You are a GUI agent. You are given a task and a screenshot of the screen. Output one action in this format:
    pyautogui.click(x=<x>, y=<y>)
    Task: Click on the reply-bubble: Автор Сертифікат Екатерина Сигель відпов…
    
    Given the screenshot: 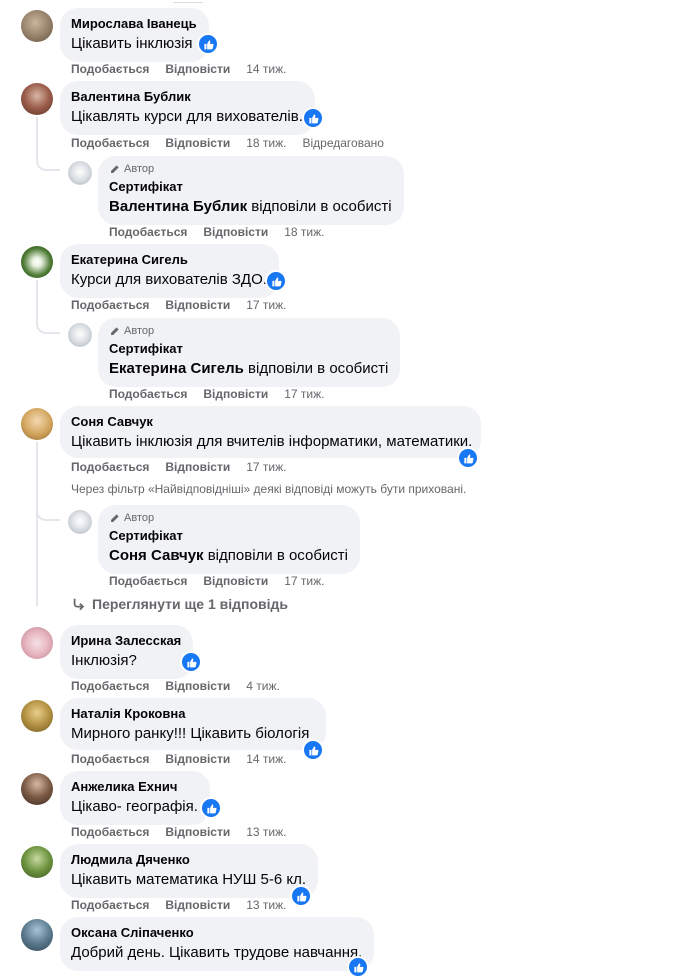 What is the action you would take?
    pyautogui.click(x=249, y=352)
    